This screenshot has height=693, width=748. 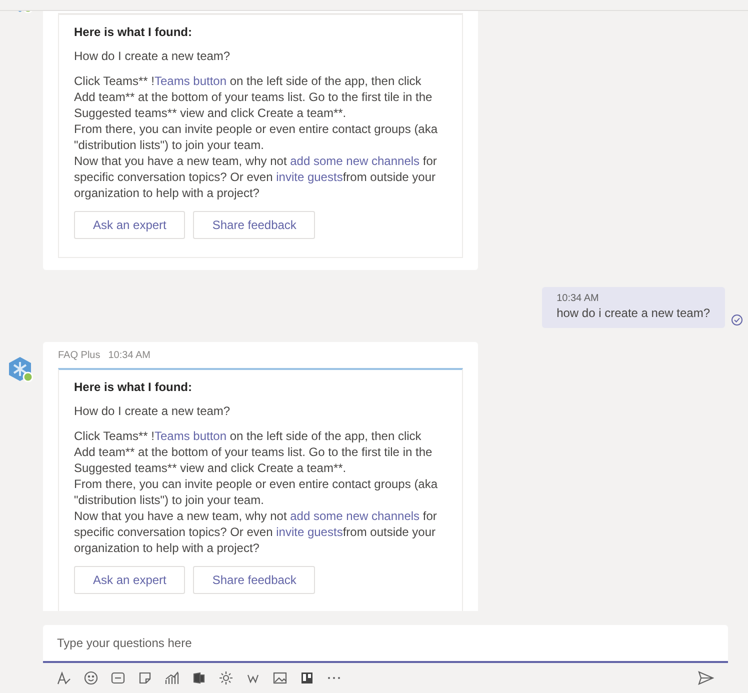 I want to click on image-icon, so click(x=280, y=678).